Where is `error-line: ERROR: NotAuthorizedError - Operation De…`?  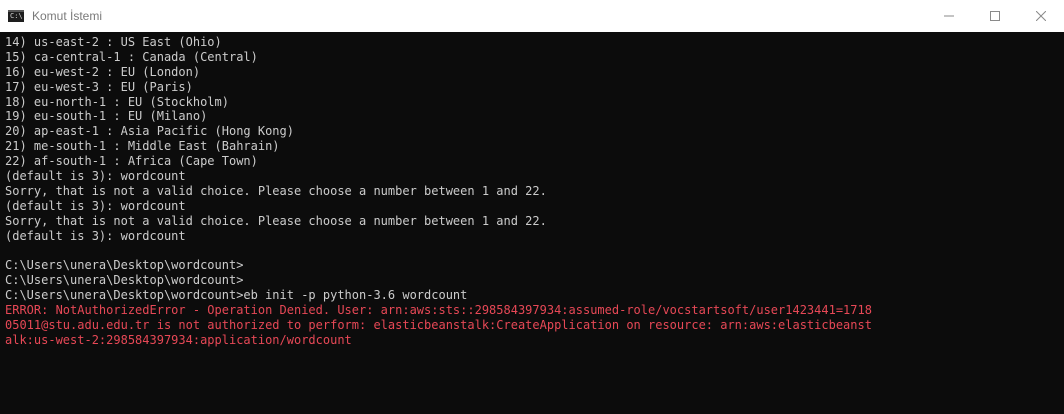
error-line: ERROR: NotAuthorizedError - Operation De… is located at coordinates (438, 310).